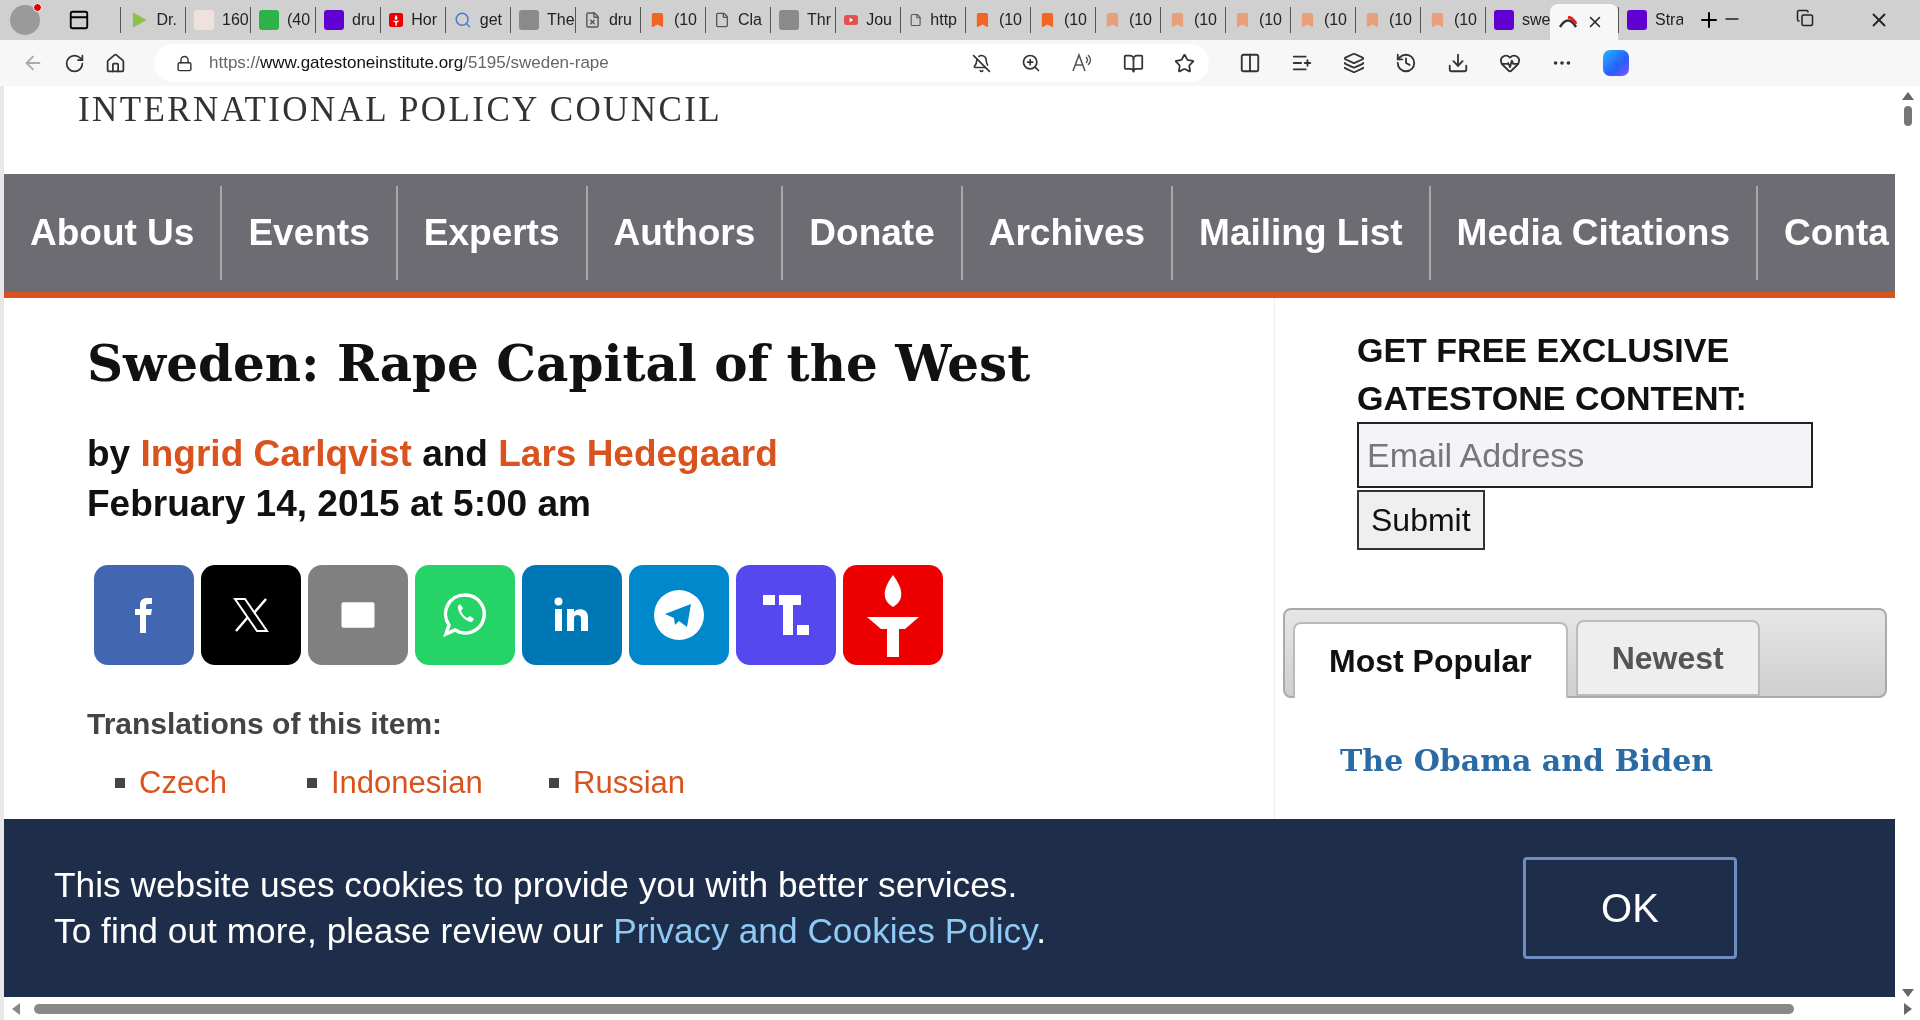 Image resolution: width=1920 pixels, height=1020 pixels. Describe the element at coordinates (1552, 398) in the screenshot. I see `signup-heading: GATESTONE CONTENT:` at that location.